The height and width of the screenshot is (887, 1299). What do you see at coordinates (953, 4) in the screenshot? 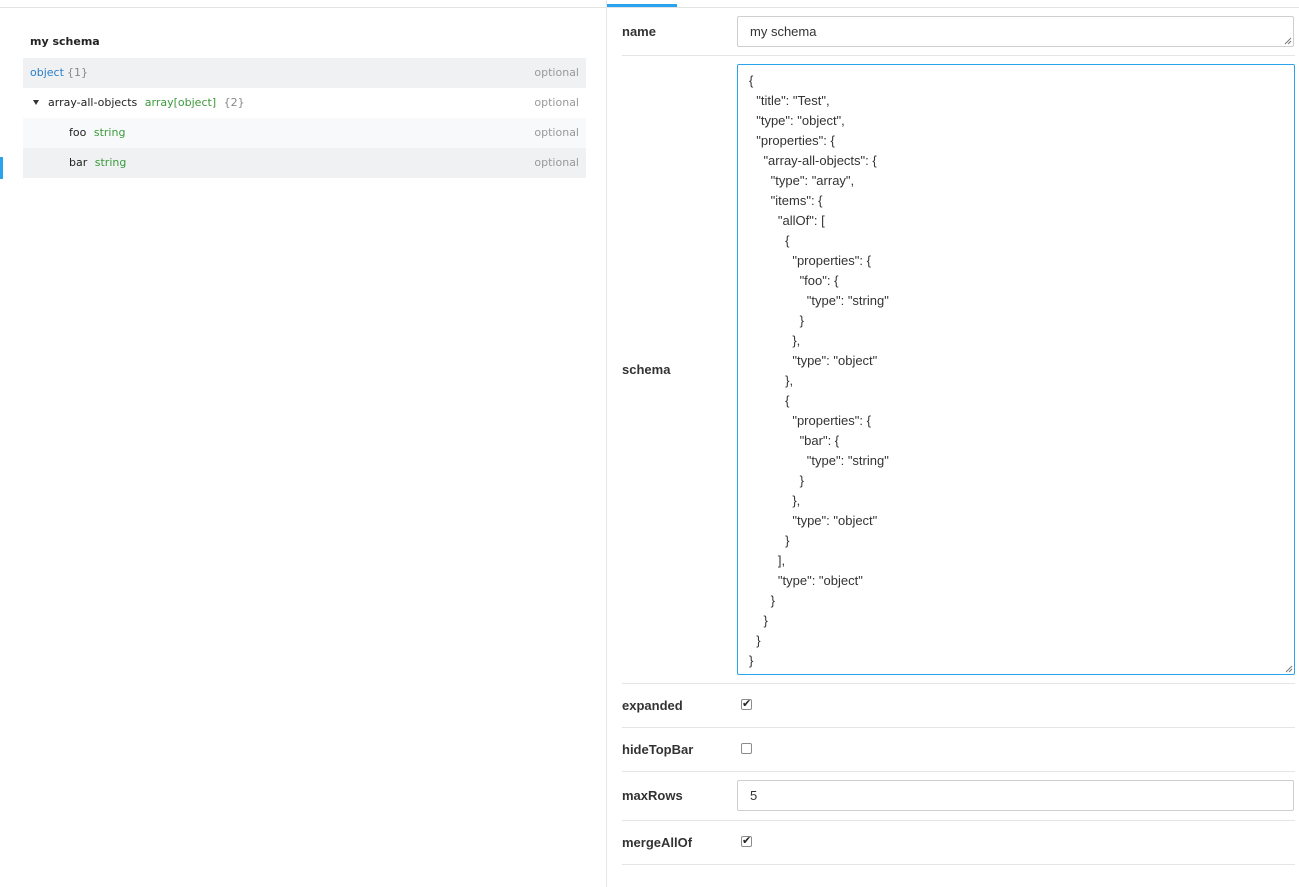
I see `knobs-tab-bar` at bounding box center [953, 4].